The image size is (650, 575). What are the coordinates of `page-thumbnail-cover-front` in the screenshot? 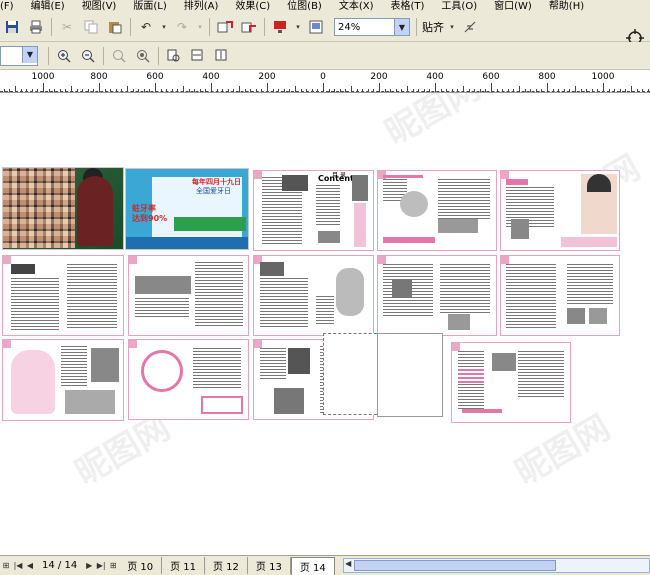 It's located at (63, 208).